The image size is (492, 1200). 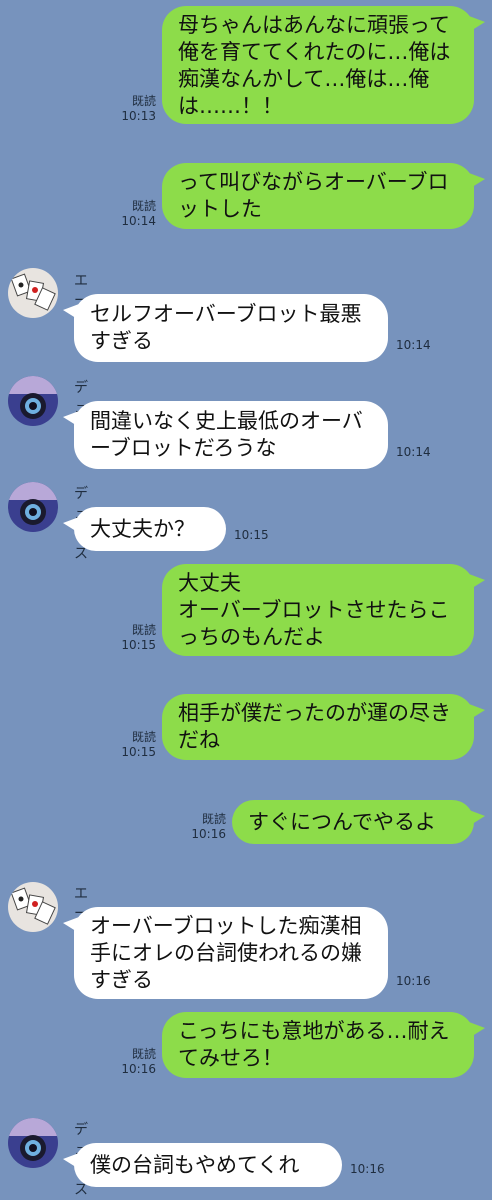 I want to click on message-bubble: セルフオーバーブロット最悪すぎる, so click(x=225, y=328).